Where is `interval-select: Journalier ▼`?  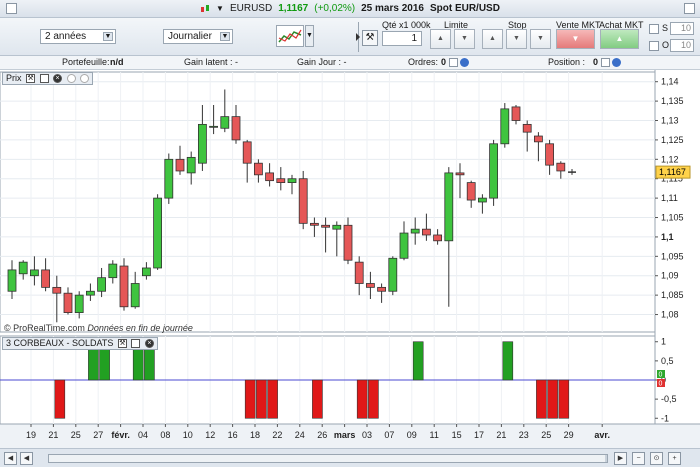
interval-select: Journalier ▼ is located at coordinates (198, 36).